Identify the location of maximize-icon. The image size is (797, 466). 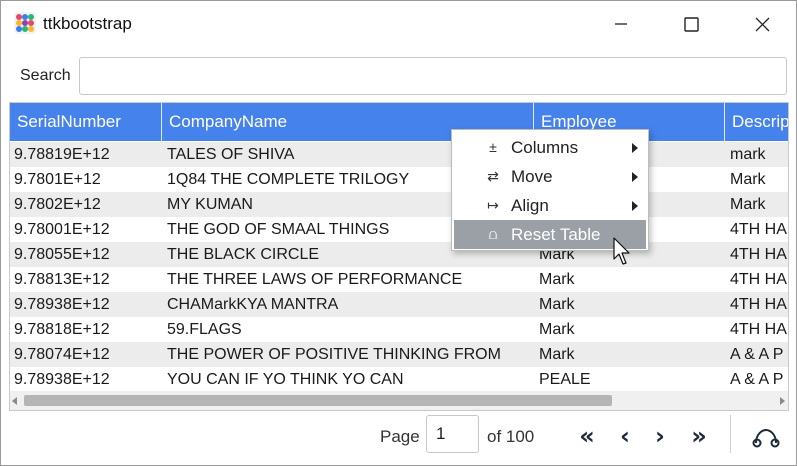
(691, 24).